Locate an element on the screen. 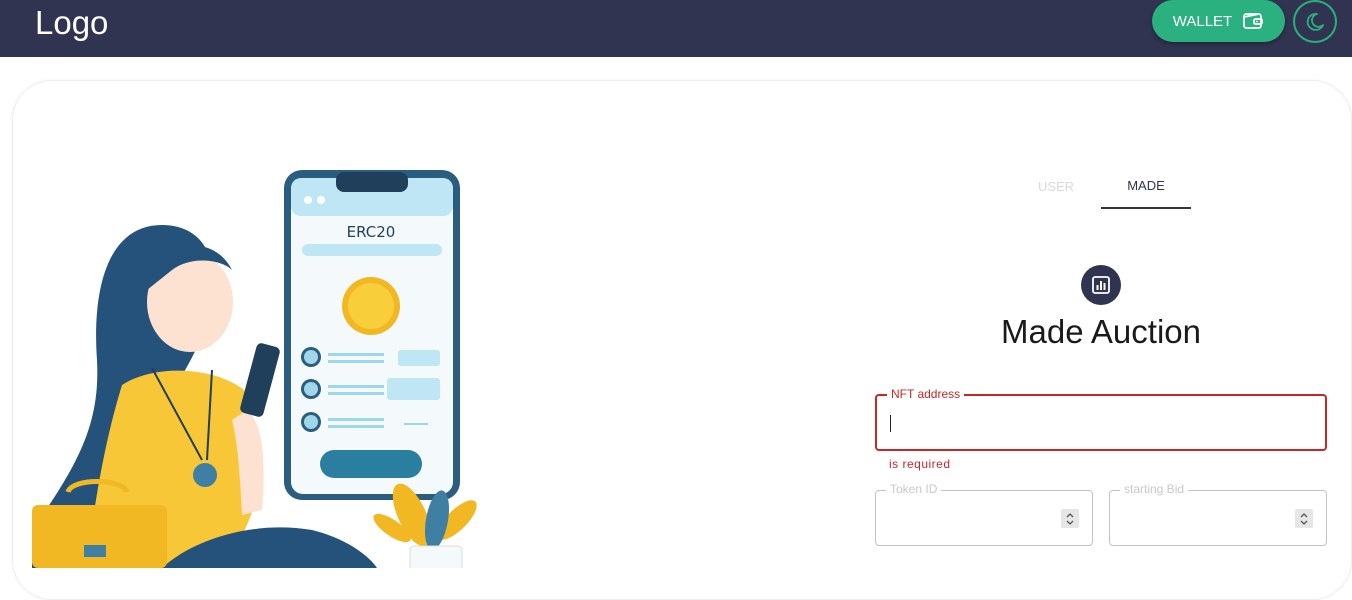 The image size is (1352, 600). text-cursor is located at coordinates (890, 423).